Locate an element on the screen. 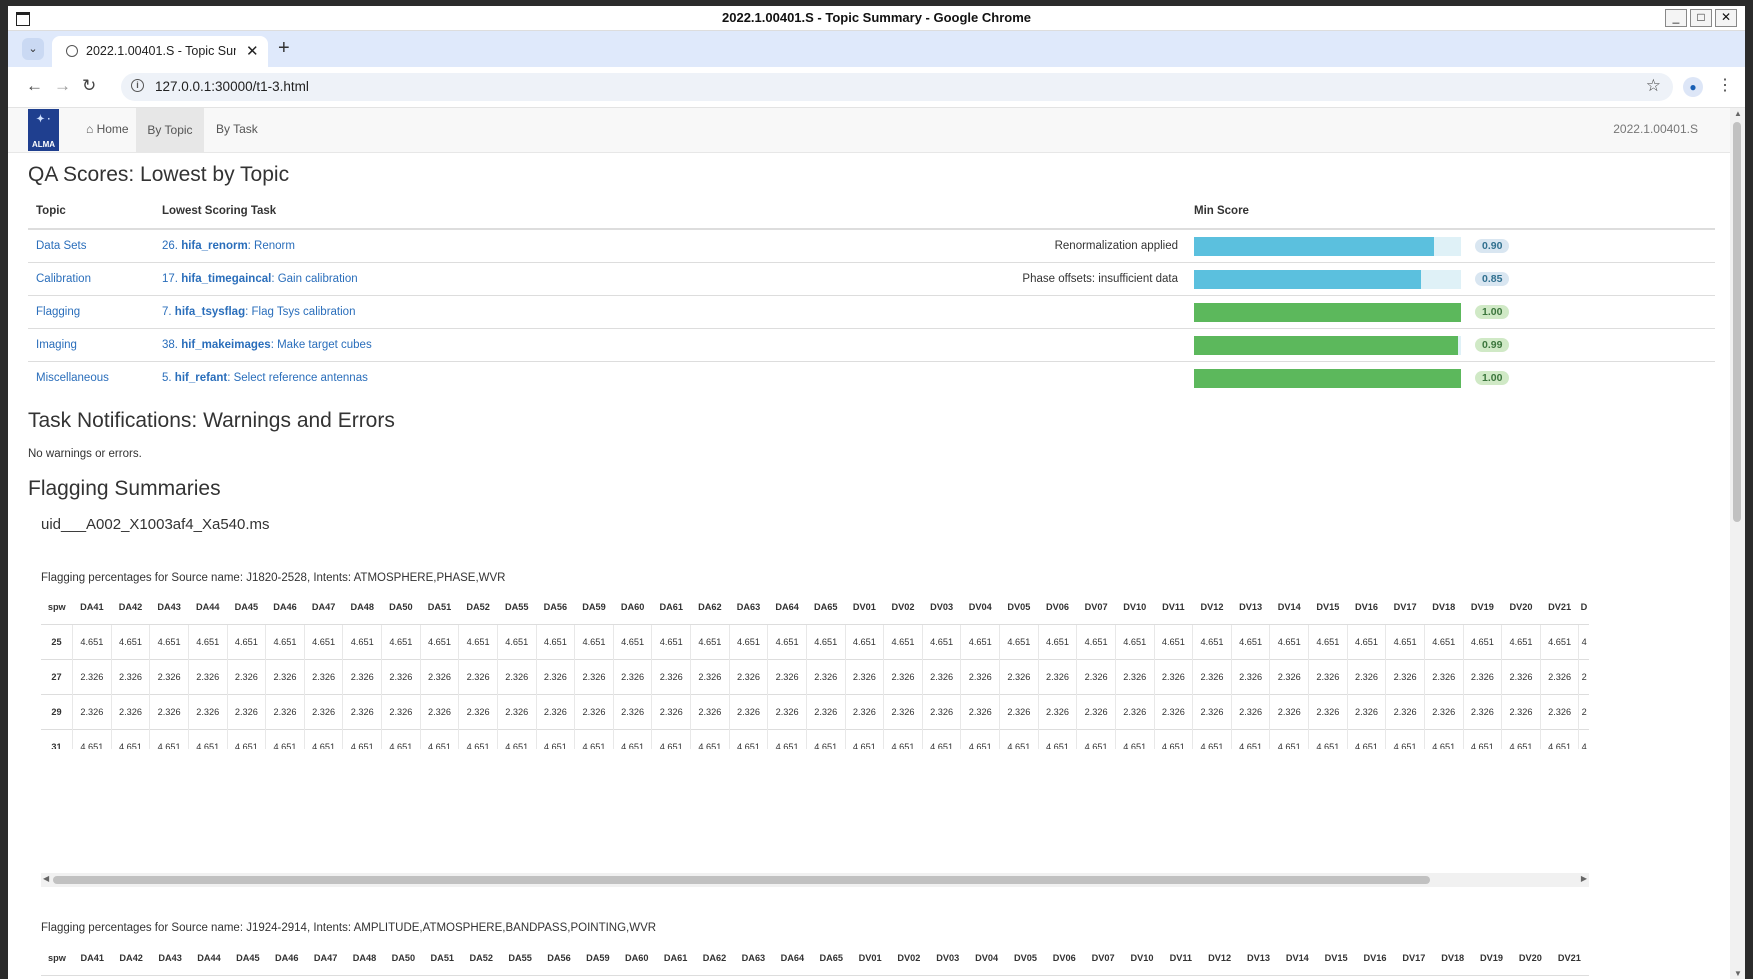  flag-col-header: DV21 is located at coordinates (1559, 607).